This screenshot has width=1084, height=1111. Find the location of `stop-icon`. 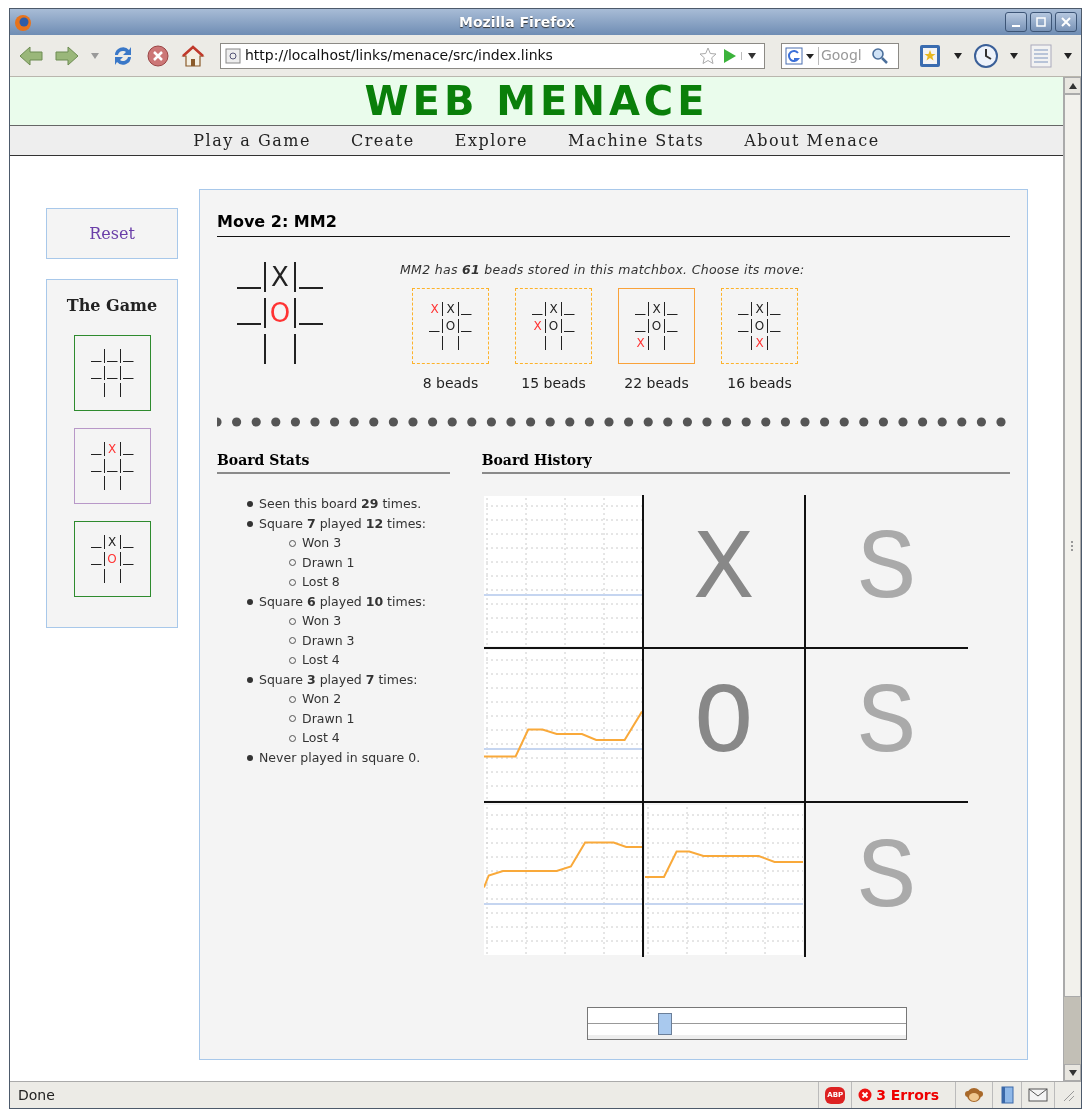

stop-icon is located at coordinates (158, 55).